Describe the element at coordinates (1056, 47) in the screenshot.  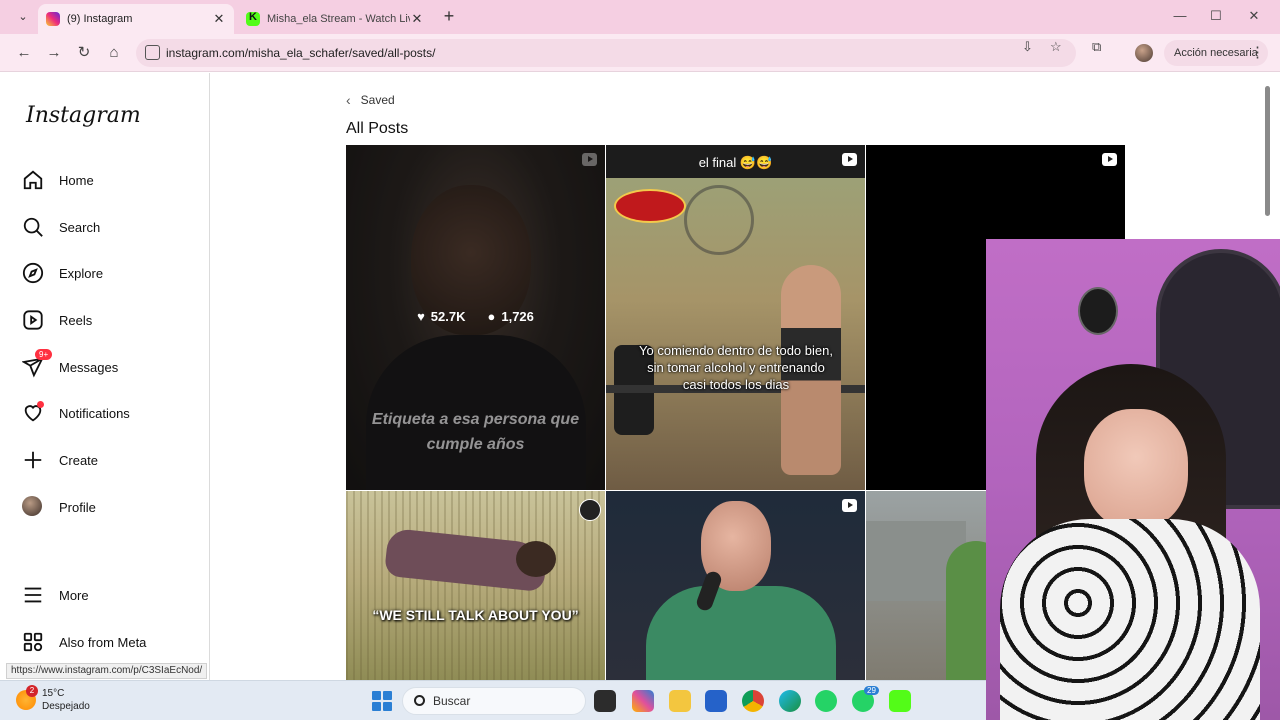
I see `bookmark-star-icon: ☆` at that location.